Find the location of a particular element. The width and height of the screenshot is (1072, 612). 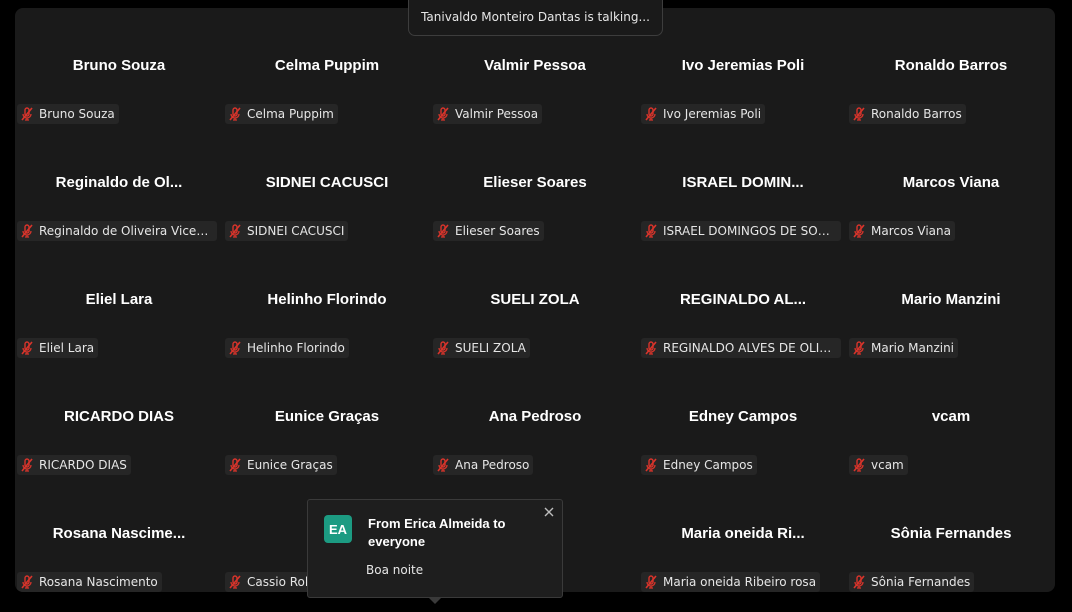

close-icon is located at coordinates (549, 512).